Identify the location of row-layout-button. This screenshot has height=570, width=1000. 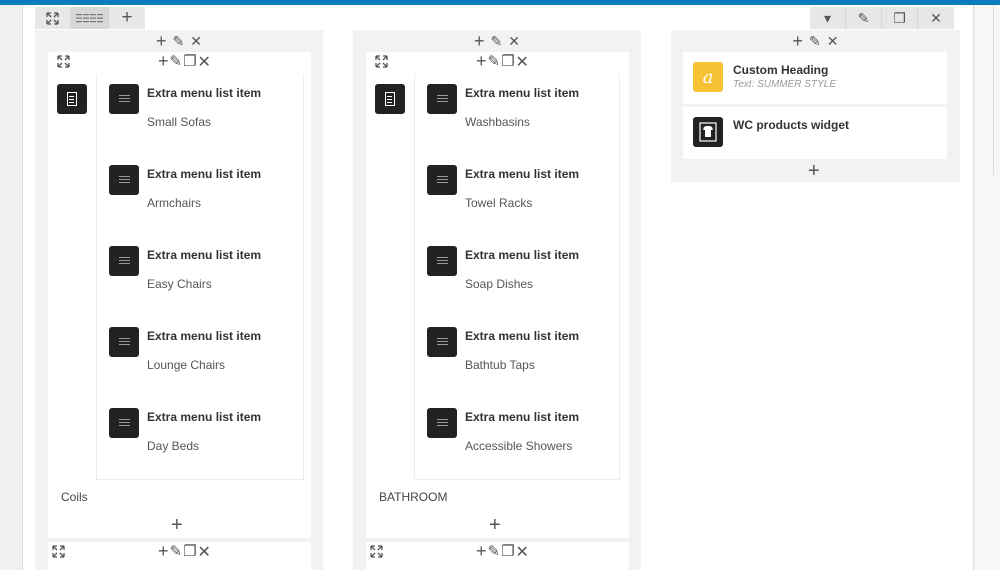
(90, 18).